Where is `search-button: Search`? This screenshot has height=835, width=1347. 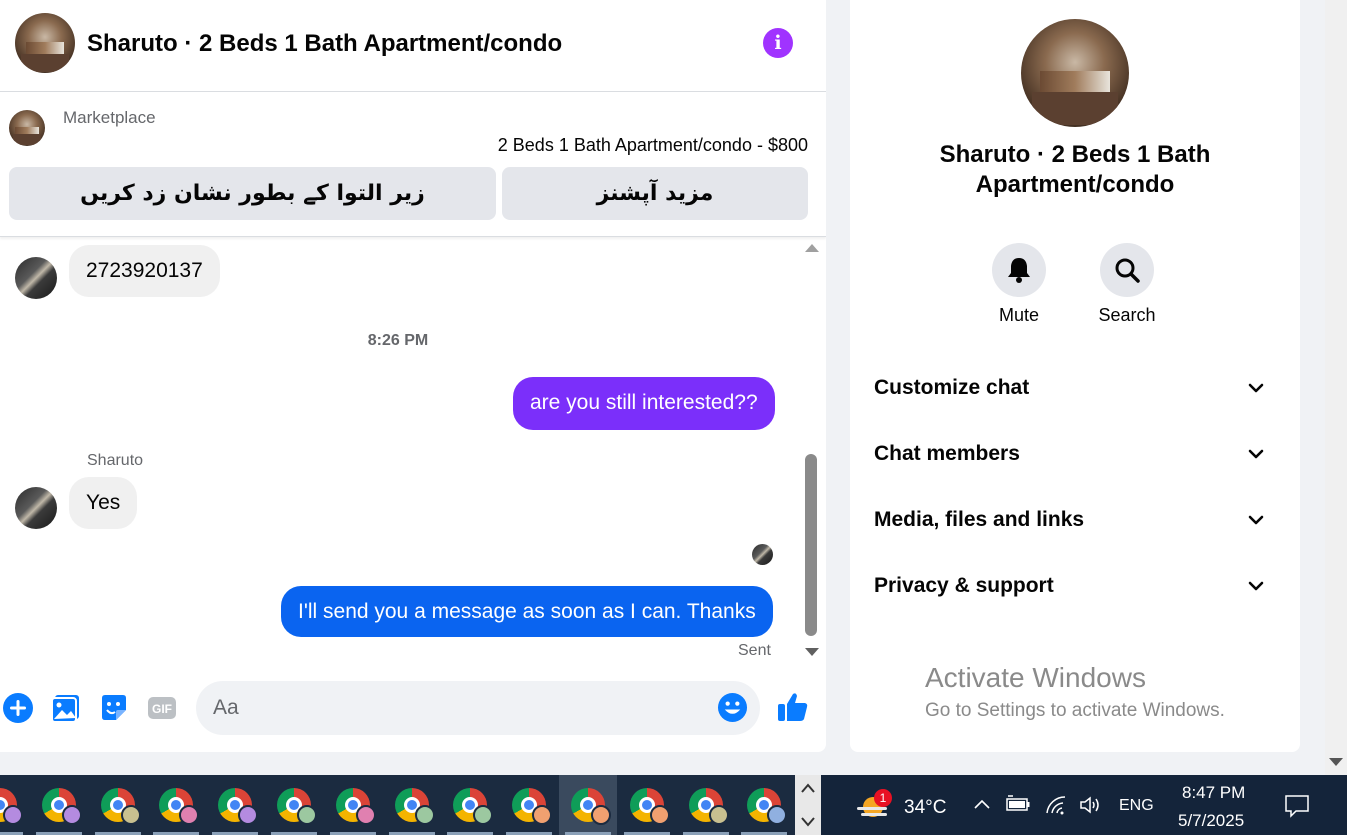
search-button: Search is located at coordinates (1127, 284).